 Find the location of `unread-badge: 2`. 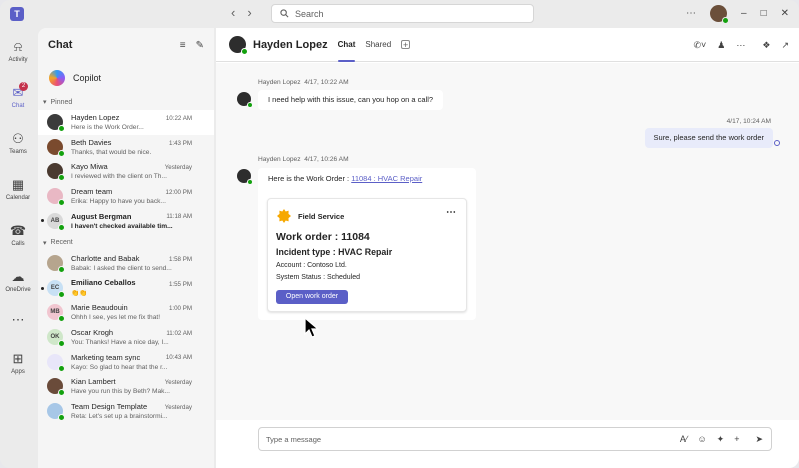

unread-badge: 2 is located at coordinates (23, 86).